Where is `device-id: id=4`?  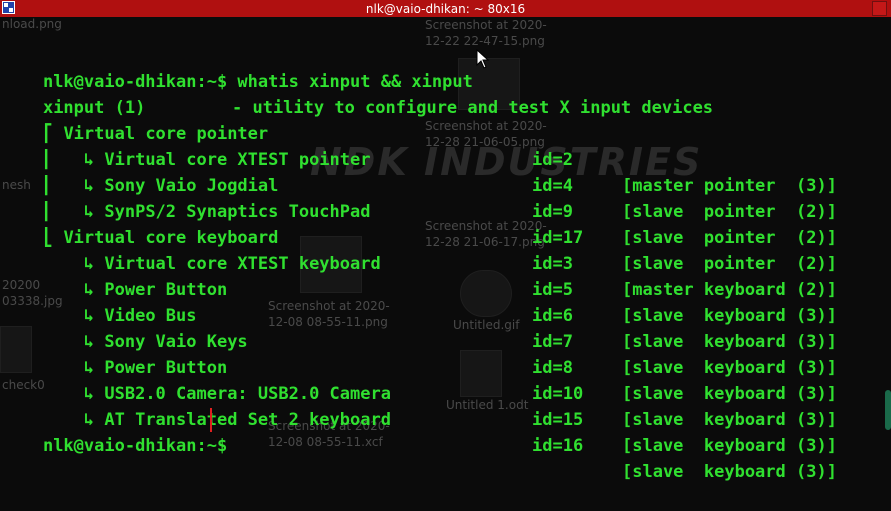
device-id: id=4 is located at coordinates (552, 186).